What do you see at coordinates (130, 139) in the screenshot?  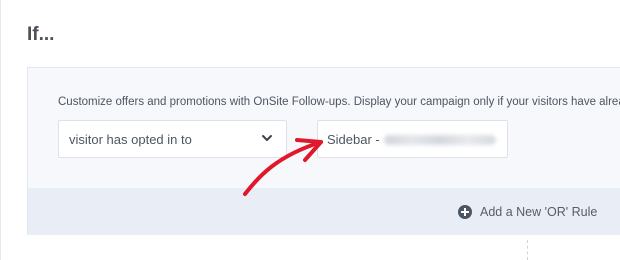 I see `condition-select-value: visitor has opted in to` at bounding box center [130, 139].